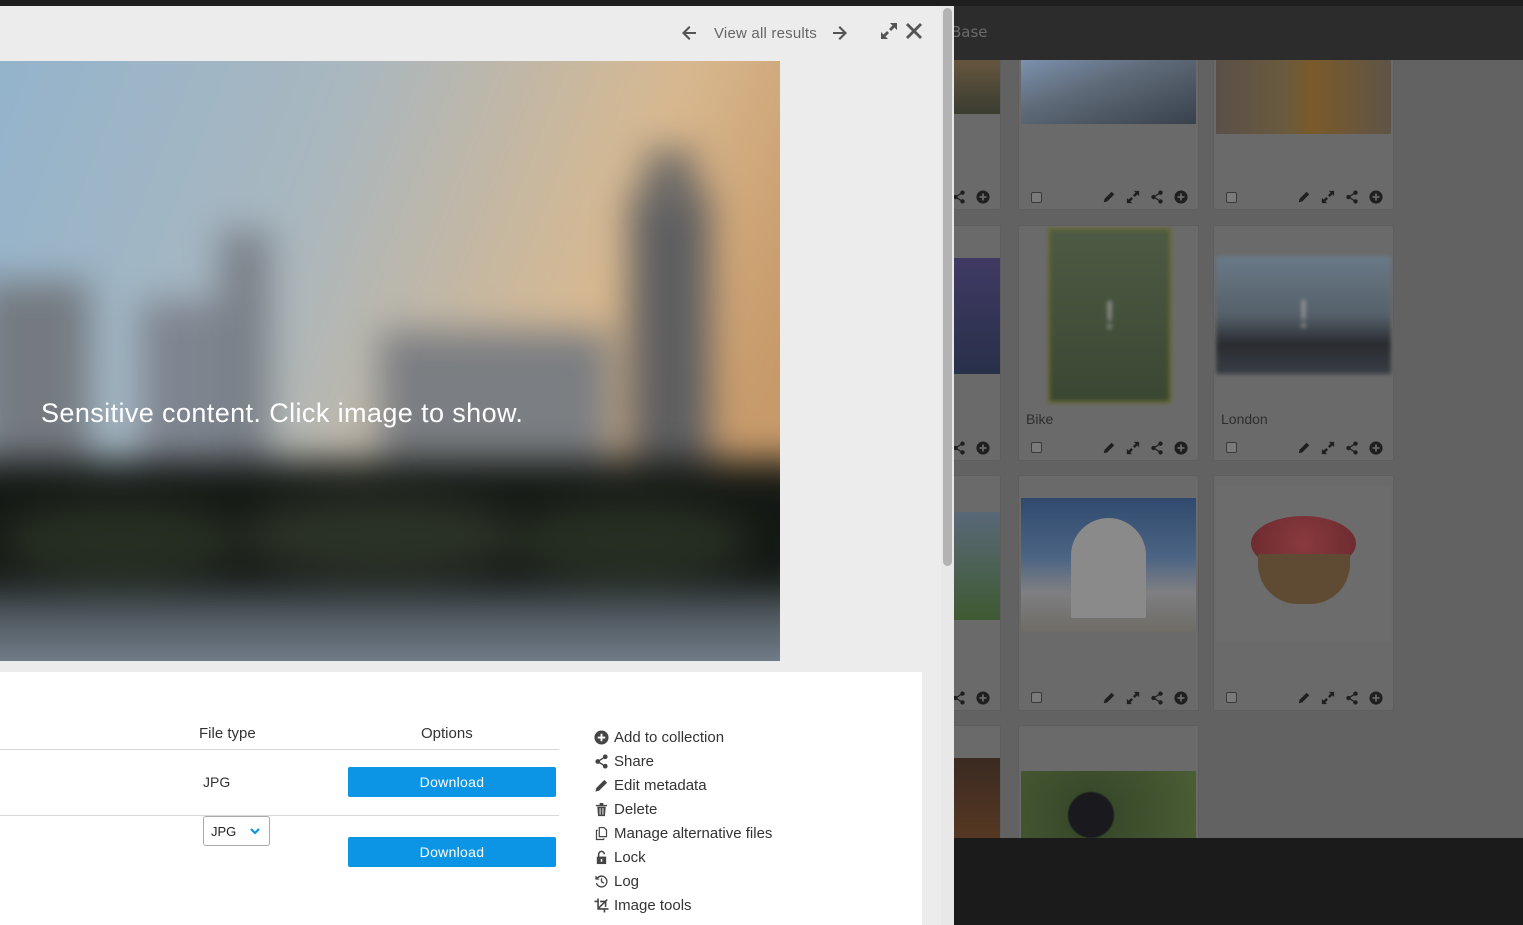  Describe the element at coordinates (634, 761) in the screenshot. I see `action-label: Share` at that location.